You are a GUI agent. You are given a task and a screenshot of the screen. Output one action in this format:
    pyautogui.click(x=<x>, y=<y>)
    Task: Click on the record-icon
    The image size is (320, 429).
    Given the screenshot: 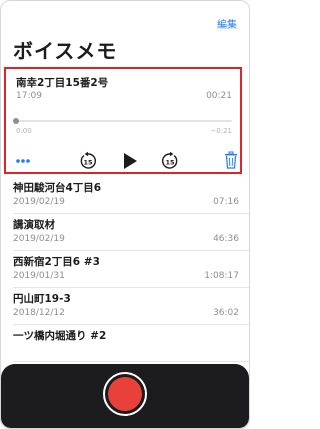 What is the action you would take?
    pyautogui.click(x=125, y=394)
    